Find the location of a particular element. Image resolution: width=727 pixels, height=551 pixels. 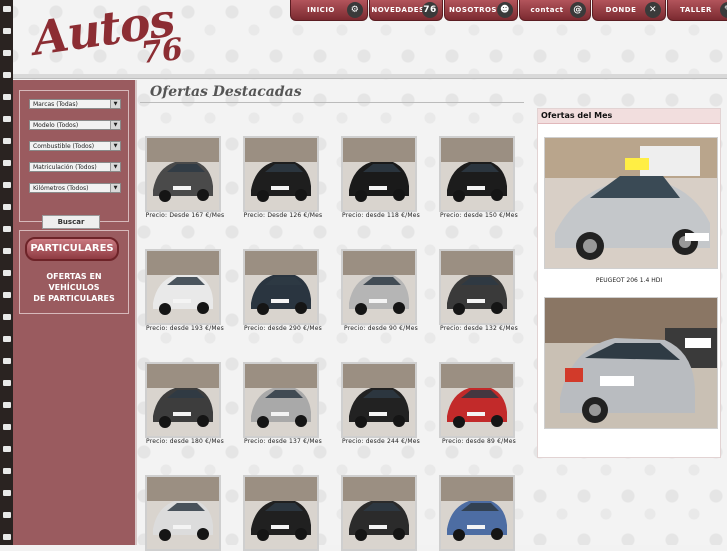

car-card: Precio: desde 89 €/Mes is located at coordinates (479, 403).